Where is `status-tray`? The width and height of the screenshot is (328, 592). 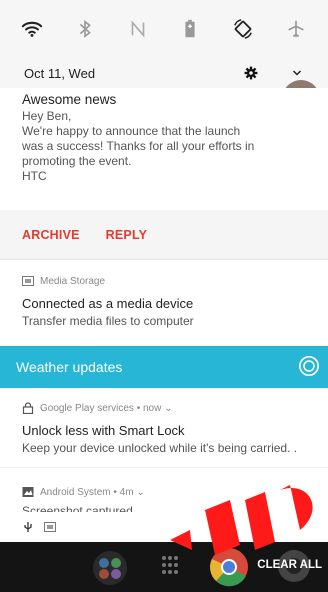 status-tray is located at coordinates (39, 529).